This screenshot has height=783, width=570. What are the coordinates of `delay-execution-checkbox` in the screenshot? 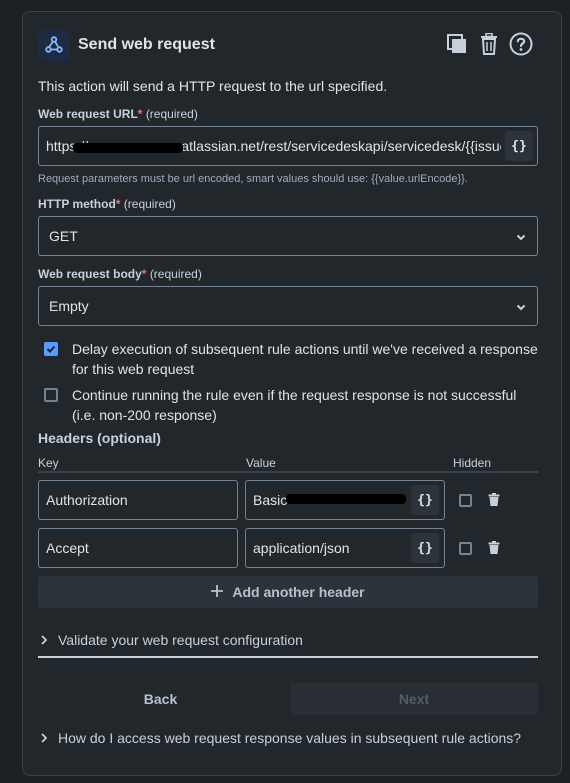 It's located at (51, 349).